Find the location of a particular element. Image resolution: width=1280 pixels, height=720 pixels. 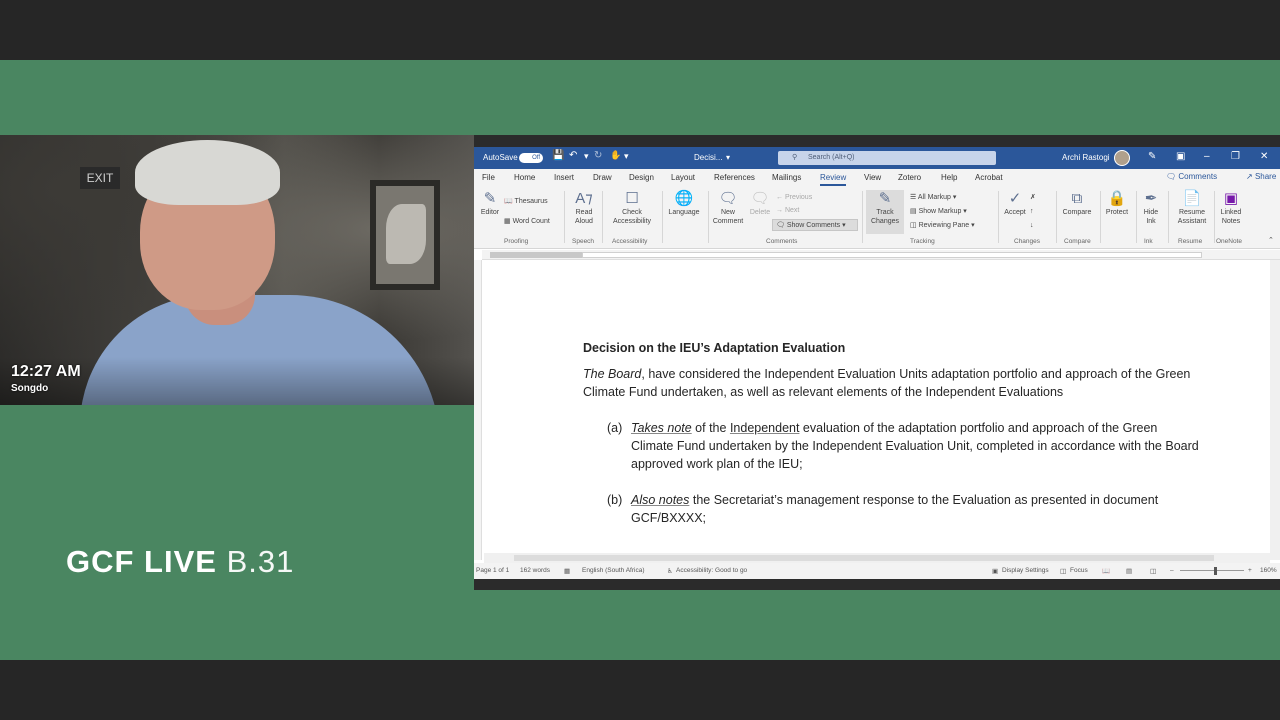

markup-select: ☰ All Markup ▾ is located at coordinates (933, 197).